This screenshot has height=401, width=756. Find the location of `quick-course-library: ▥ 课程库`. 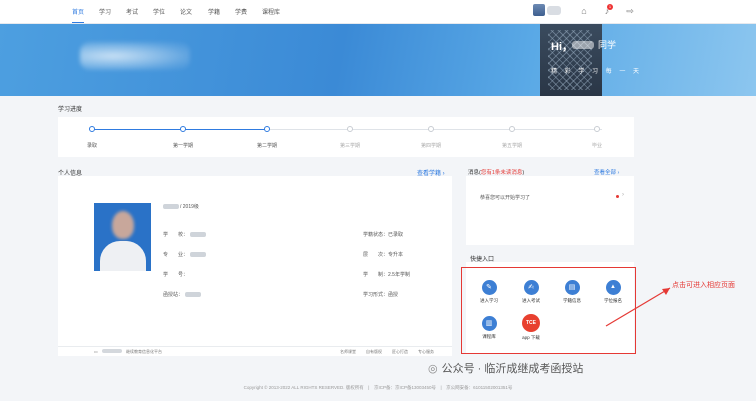

quick-course-library: ▥ 课程库 is located at coordinates (489, 328).